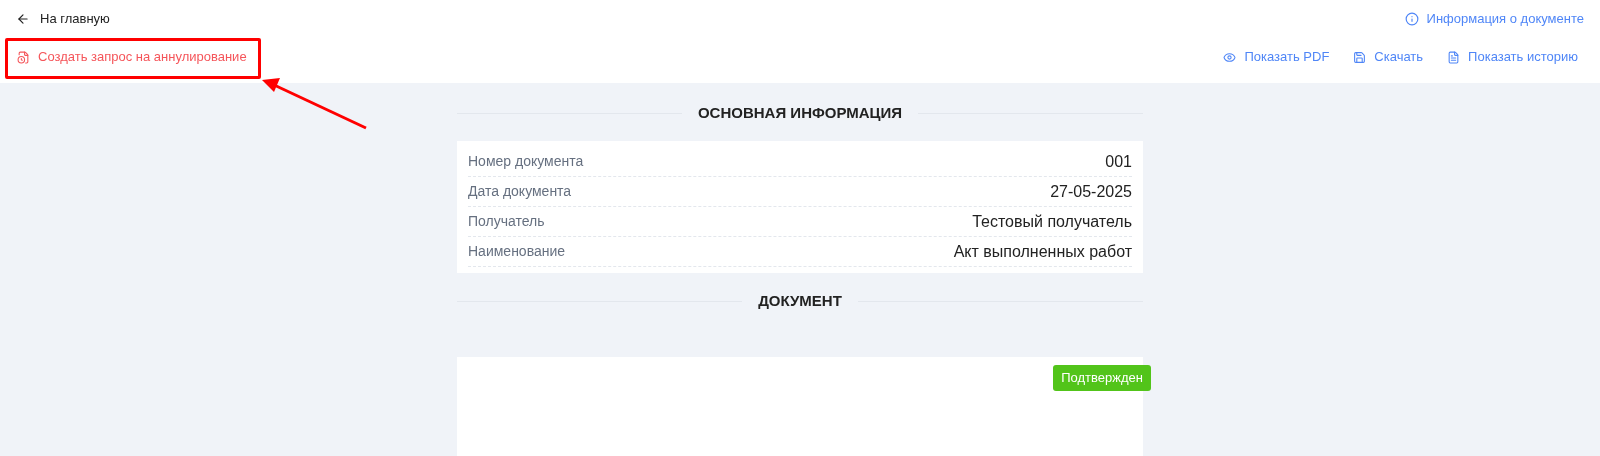 The height and width of the screenshot is (456, 1600). I want to click on field-label: Номер документа, so click(526, 161).